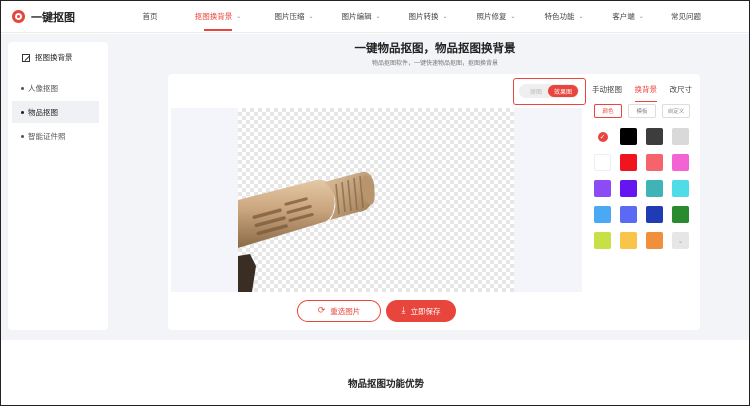  I want to click on tool-tab-2: 改尺寸, so click(681, 91).